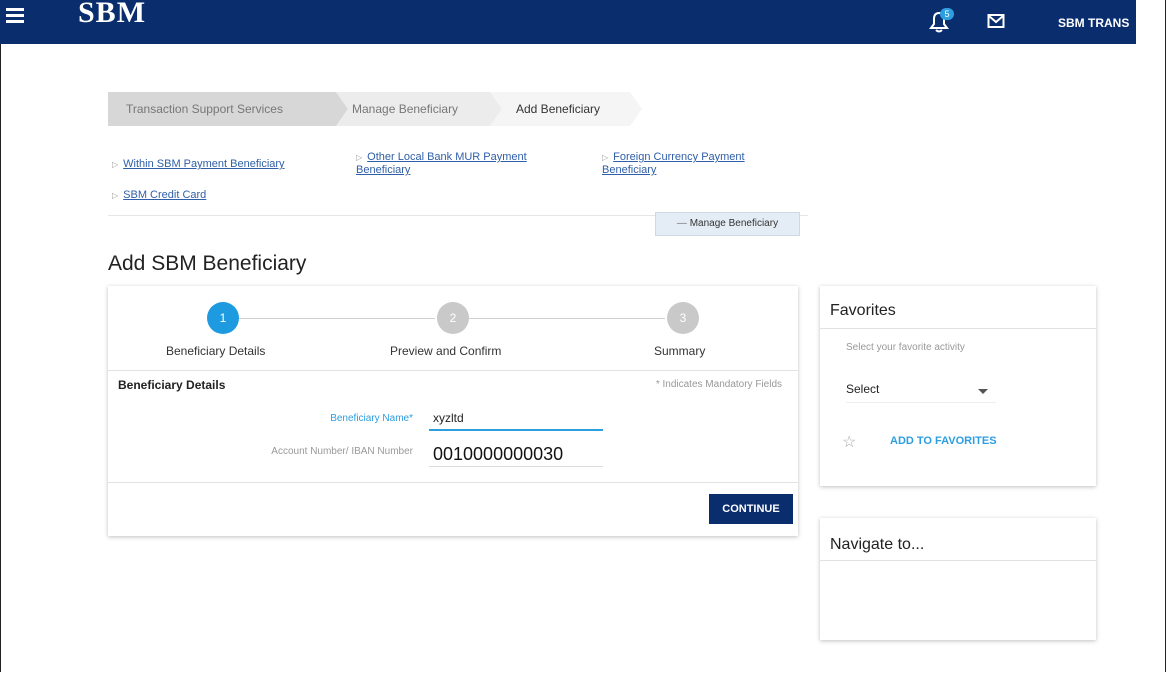  What do you see at coordinates (342, 451) in the screenshot?
I see `account-number-label: Account Number/ IBAN Number` at bounding box center [342, 451].